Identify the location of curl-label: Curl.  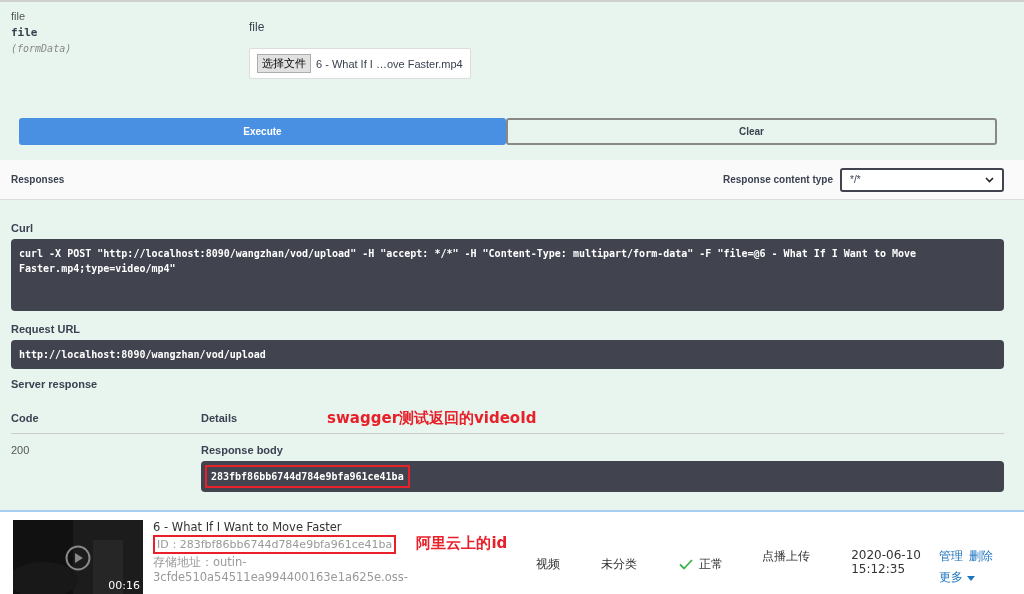
(22, 228).